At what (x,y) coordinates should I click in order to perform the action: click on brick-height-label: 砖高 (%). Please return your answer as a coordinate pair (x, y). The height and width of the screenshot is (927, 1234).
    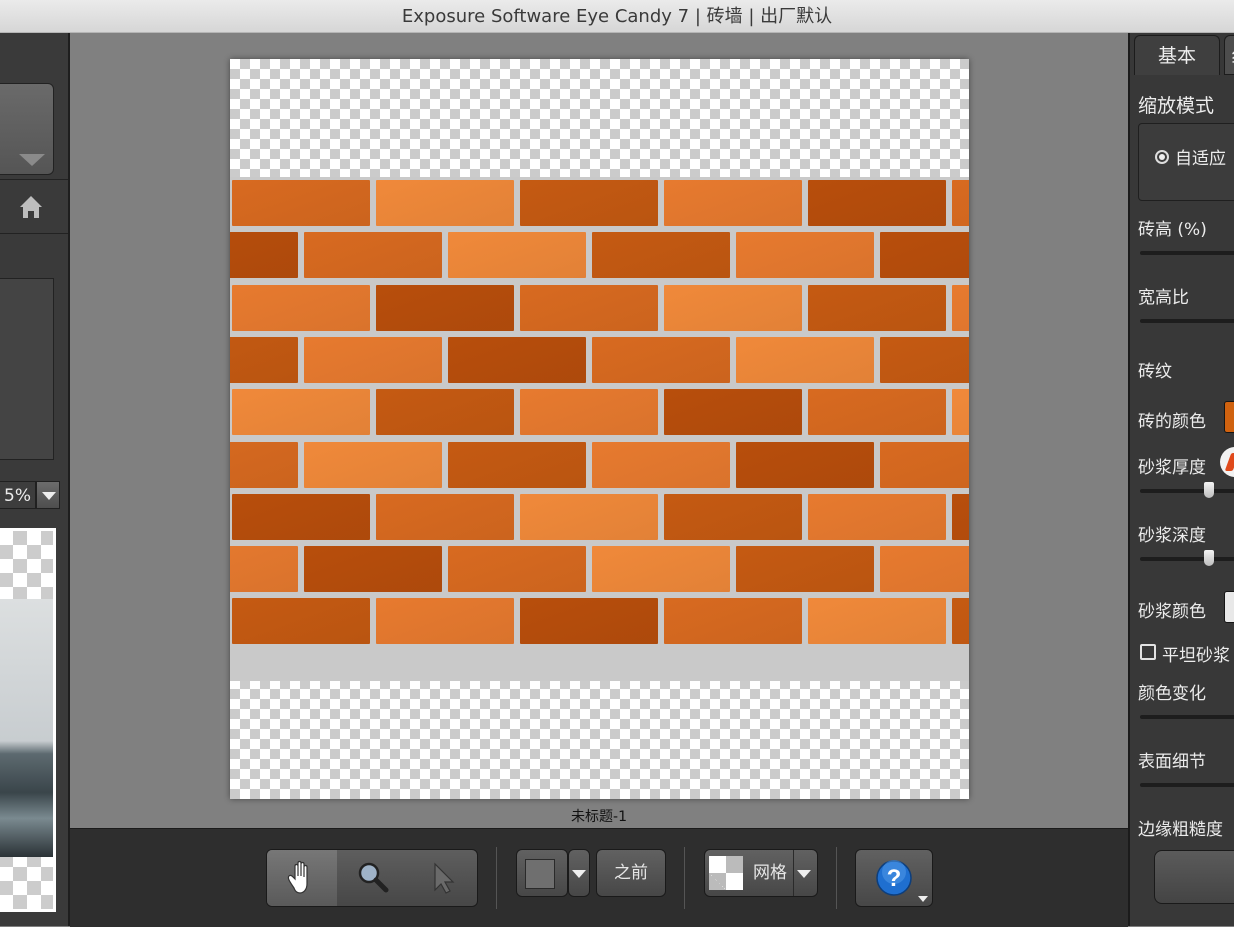
    Looking at the image, I should click on (1172, 230).